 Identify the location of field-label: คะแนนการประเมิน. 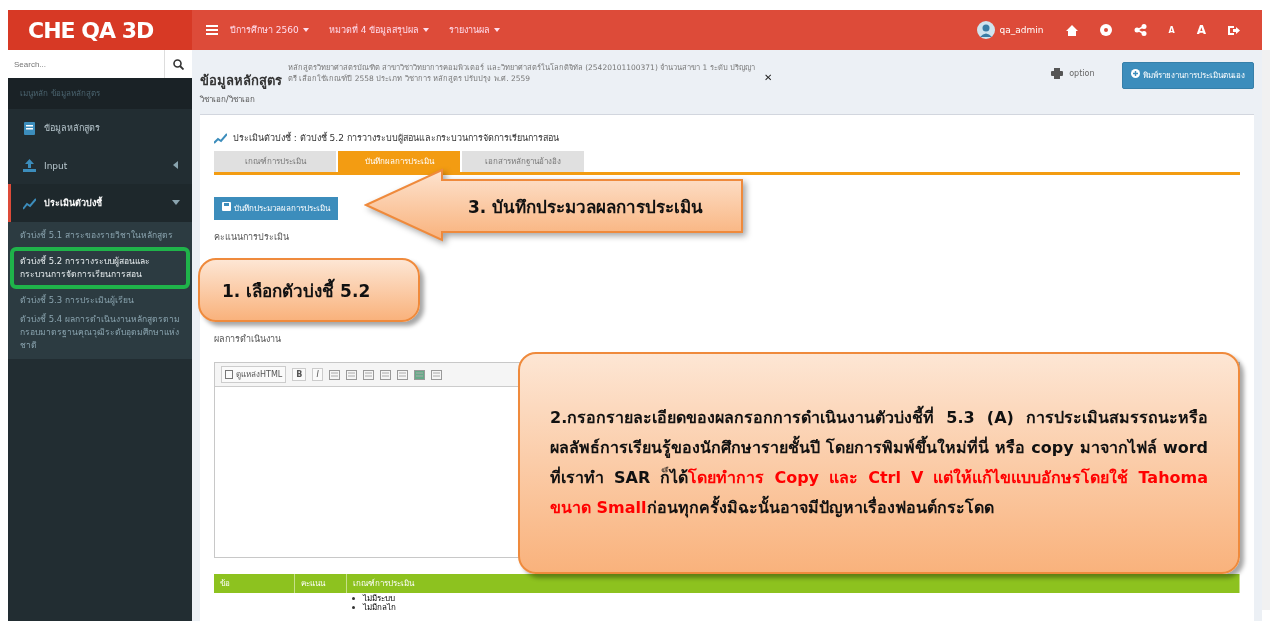
(251, 237).